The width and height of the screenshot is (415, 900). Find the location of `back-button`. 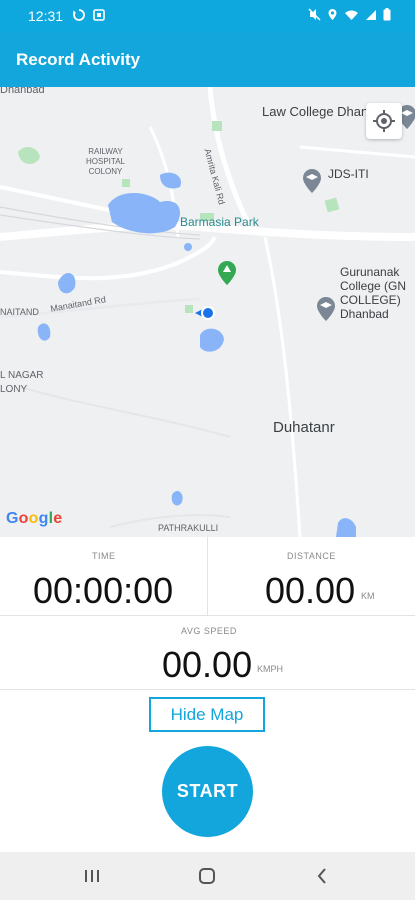

back-button is located at coordinates (322, 876).